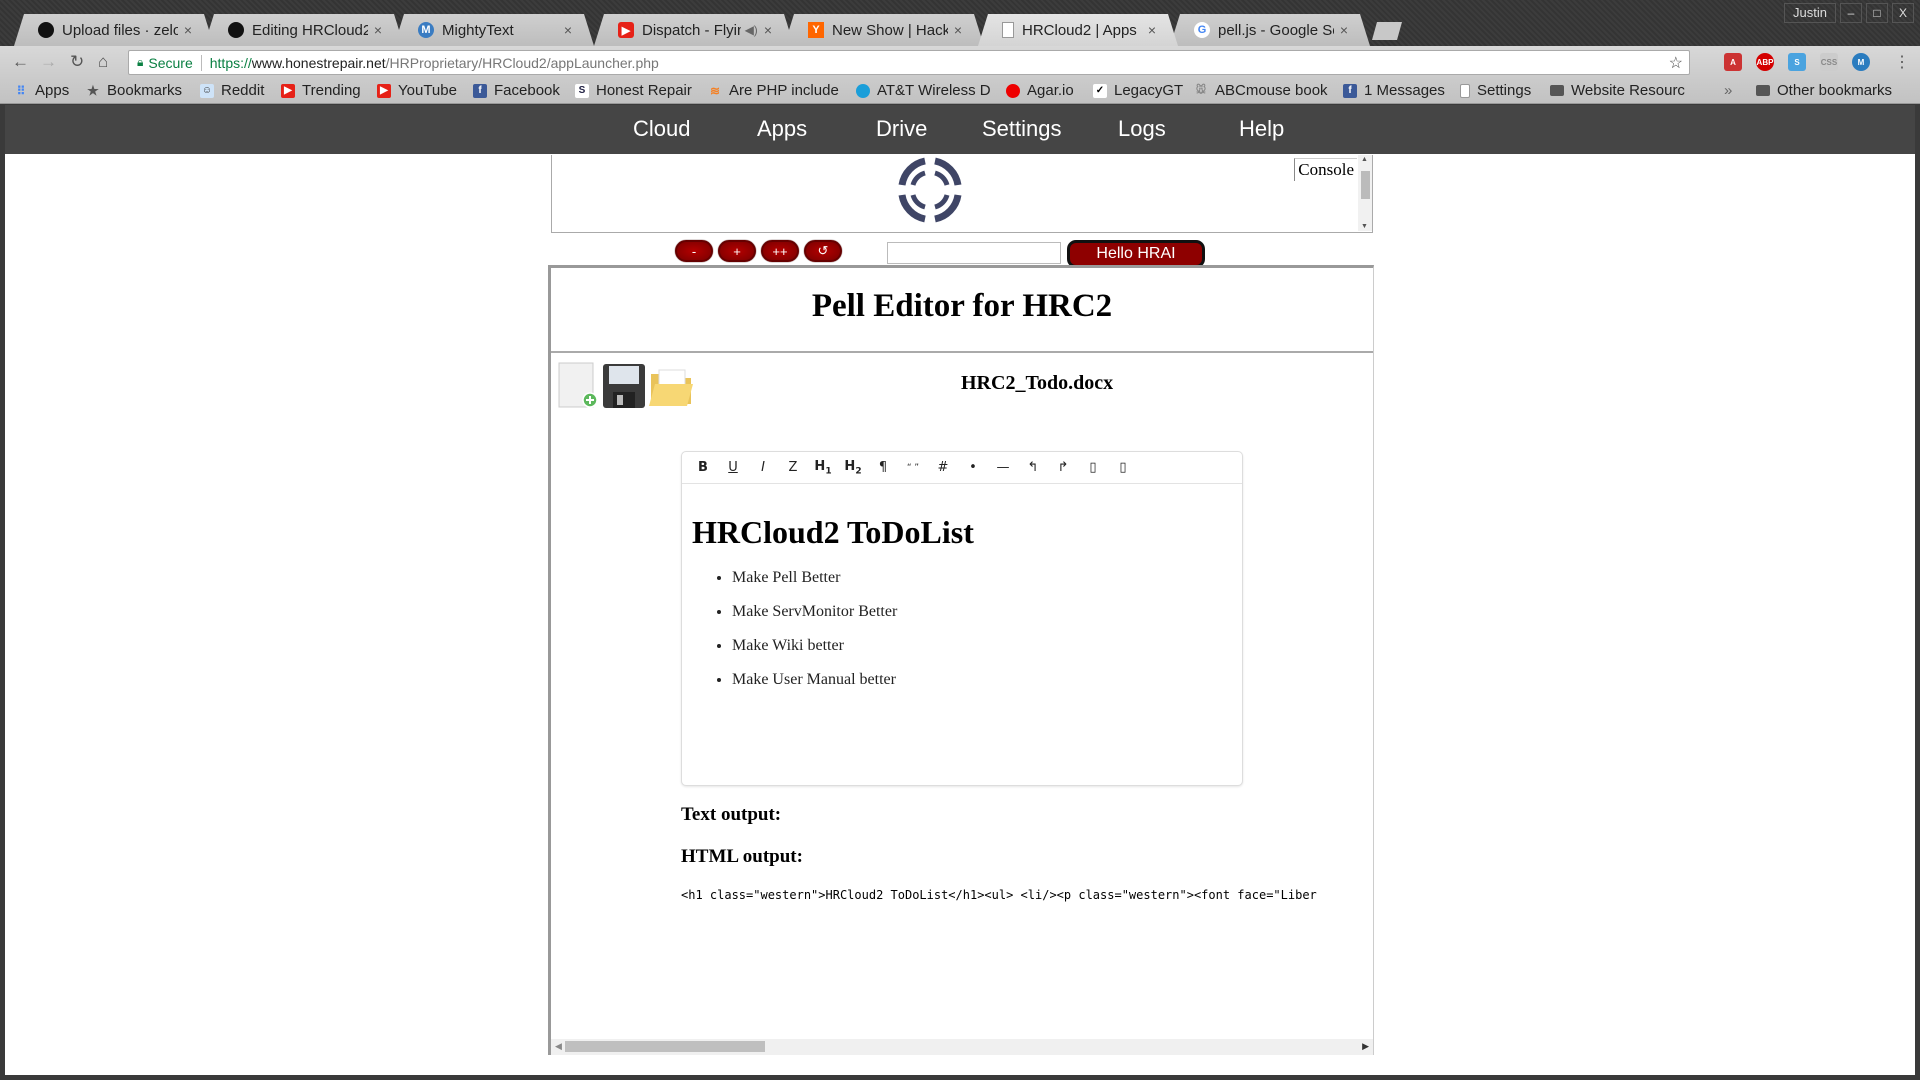 The image size is (1920, 1080). What do you see at coordinates (103, 62) in the screenshot?
I see `home-icon: ⌂` at bounding box center [103, 62].